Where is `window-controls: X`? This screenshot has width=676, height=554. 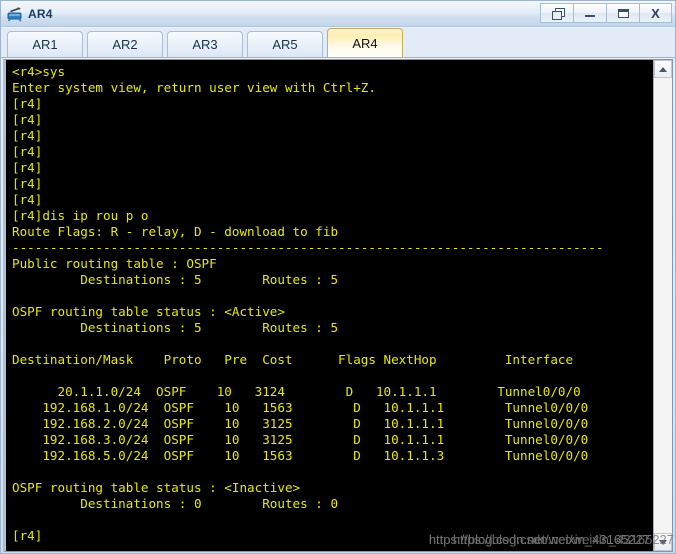
window-controls: X is located at coordinates (606, 13).